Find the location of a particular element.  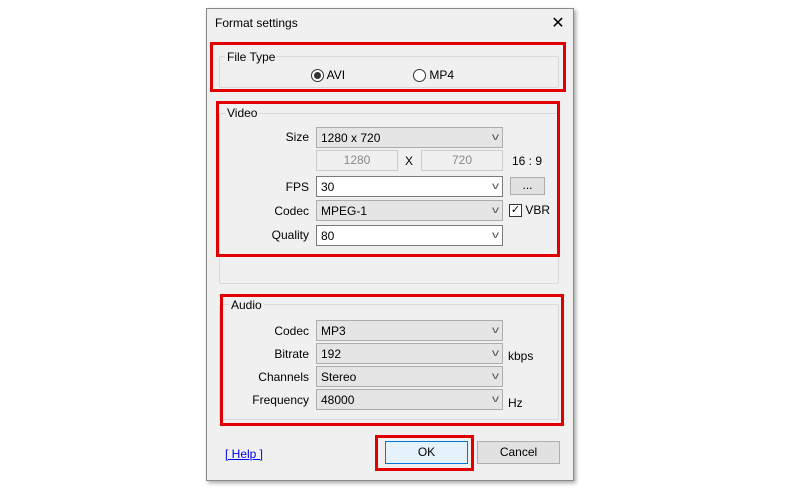

cancel-button: Cancel is located at coordinates (518, 452).